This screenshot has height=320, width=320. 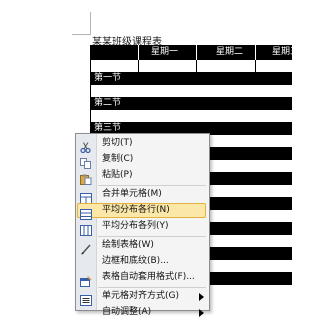 What do you see at coordinates (86, 161) in the screenshot?
I see `copy-icon` at bounding box center [86, 161].